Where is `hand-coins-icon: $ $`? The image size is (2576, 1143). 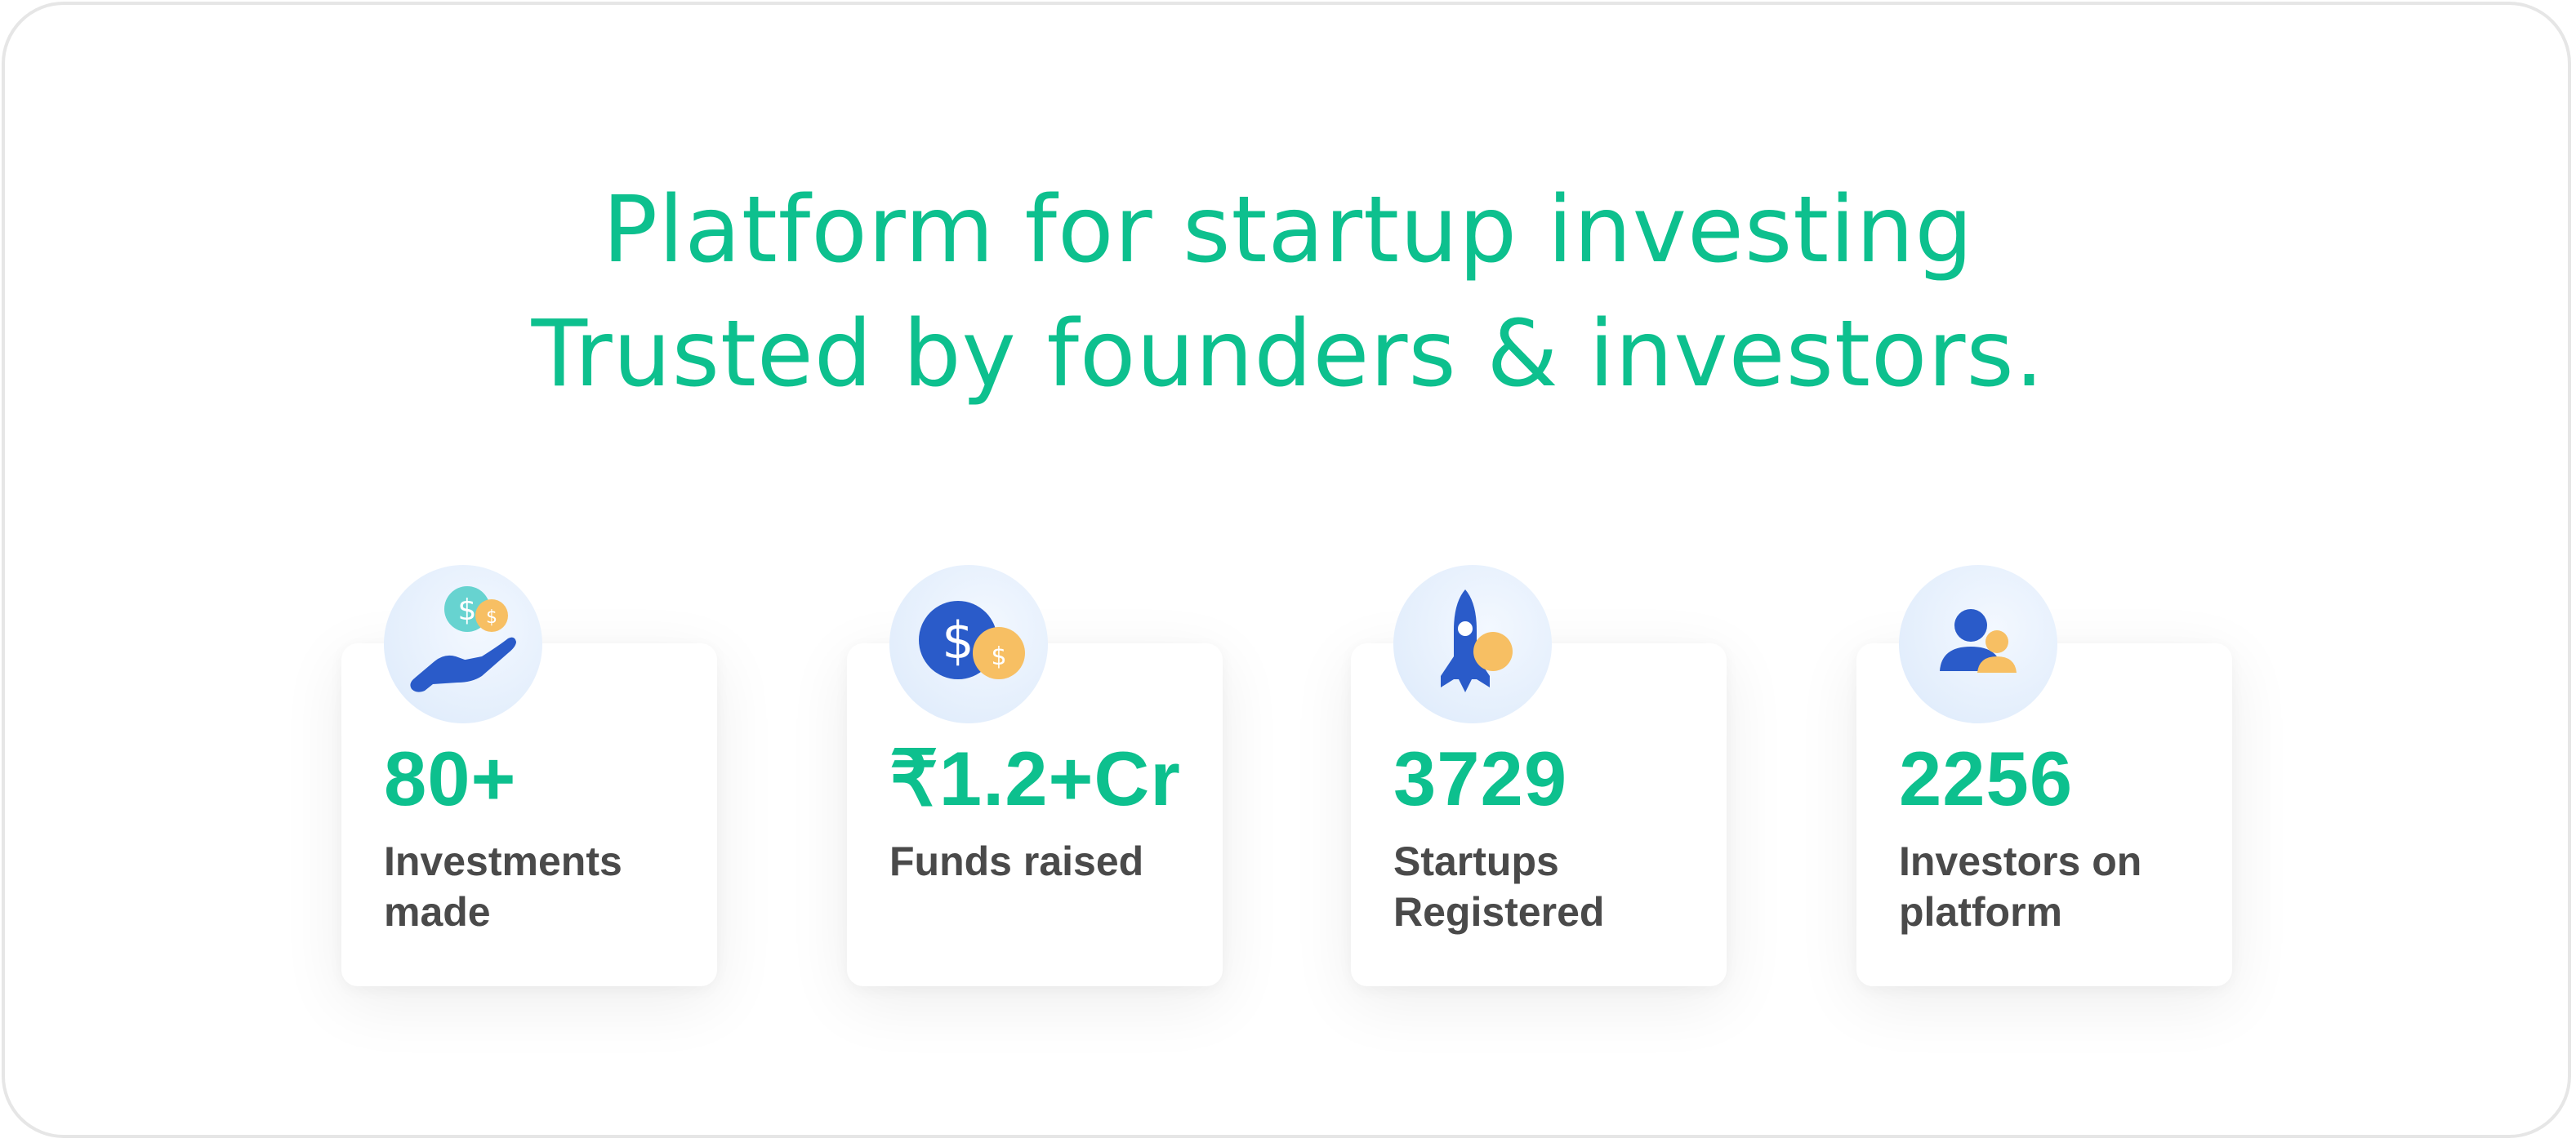
hand-coins-icon: $ $ is located at coordinates (463, 644).